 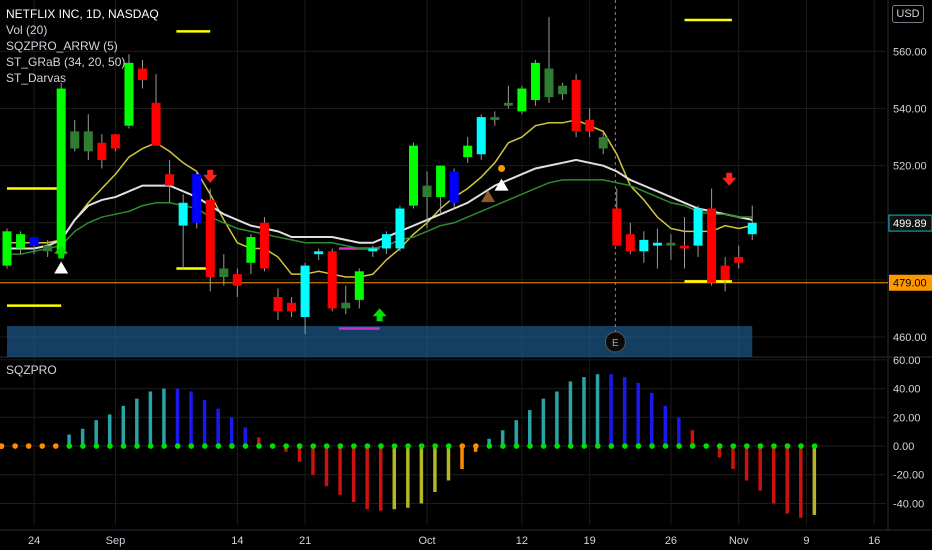 What do you see at coordinates (739, 541) in the screenshot?
I see `time-tick-label: Nov` at bounding box center [739, 541].